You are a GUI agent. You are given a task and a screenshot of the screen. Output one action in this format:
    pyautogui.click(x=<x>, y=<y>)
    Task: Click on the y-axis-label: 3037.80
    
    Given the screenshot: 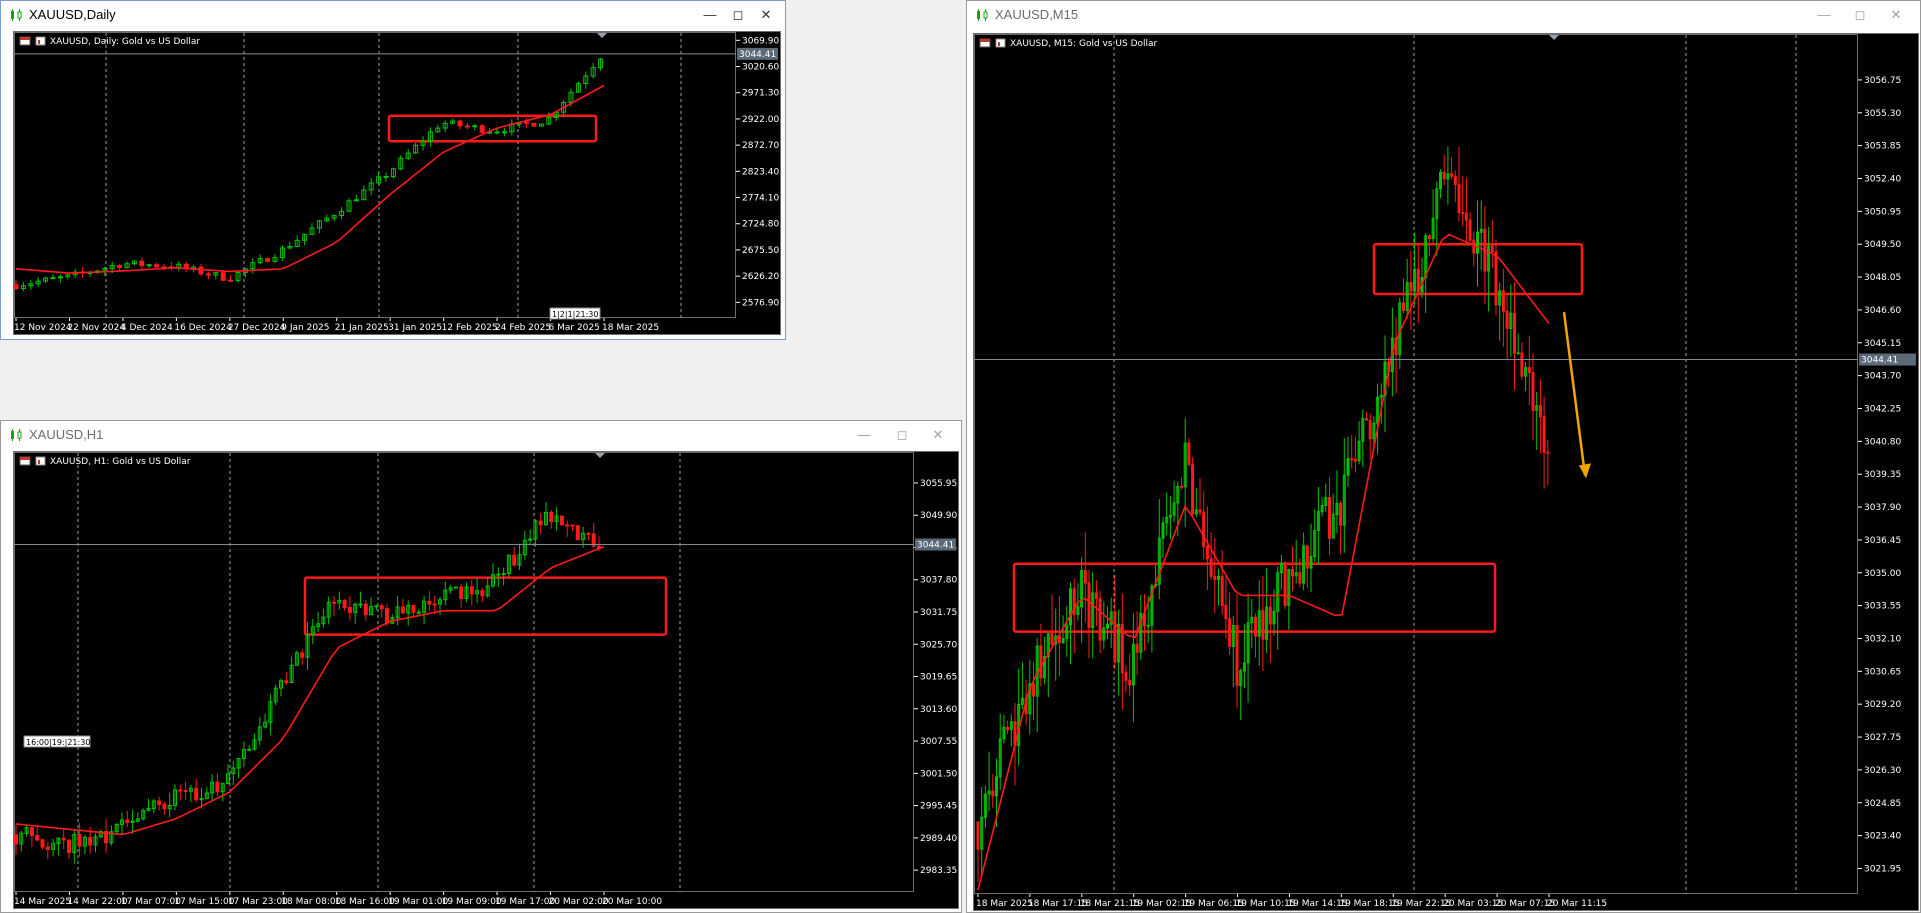 What is the action you would take?
    pyautogui.click(x=938, y=581)
    